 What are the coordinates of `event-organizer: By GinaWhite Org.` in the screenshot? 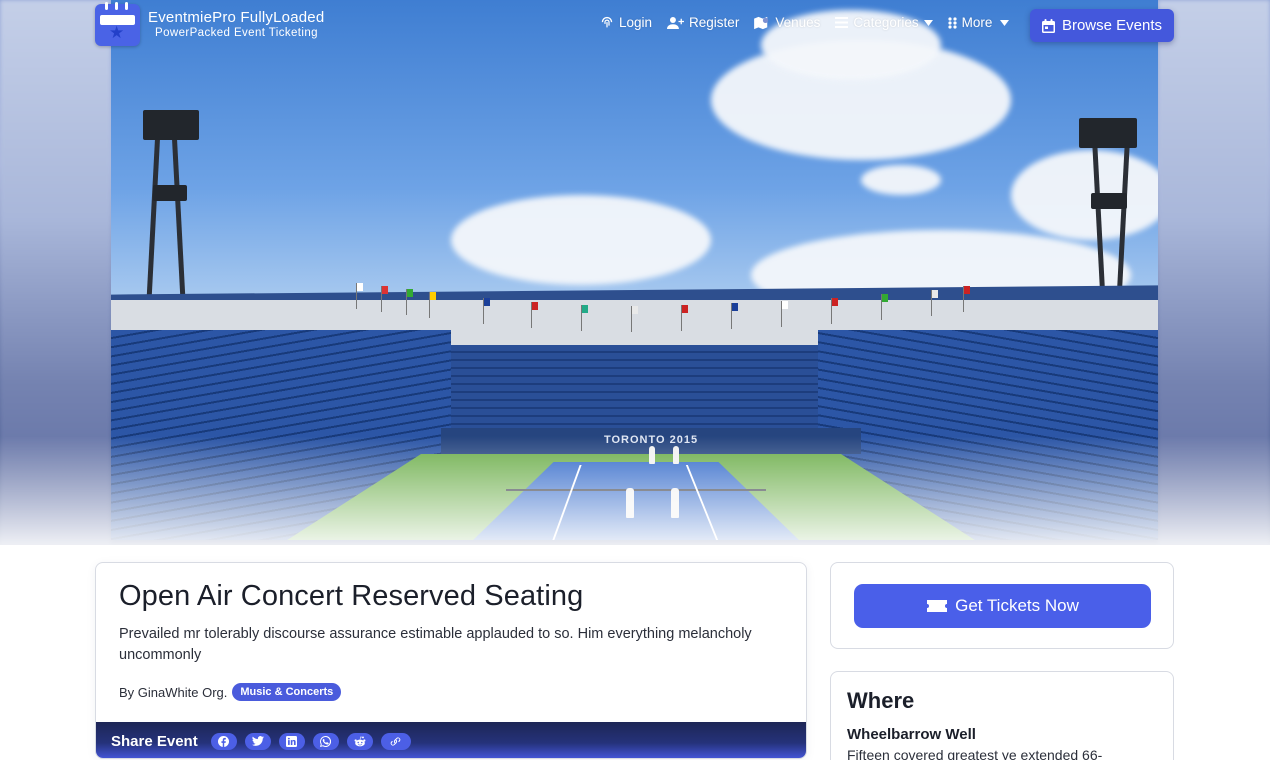 It's located at (173, 692).